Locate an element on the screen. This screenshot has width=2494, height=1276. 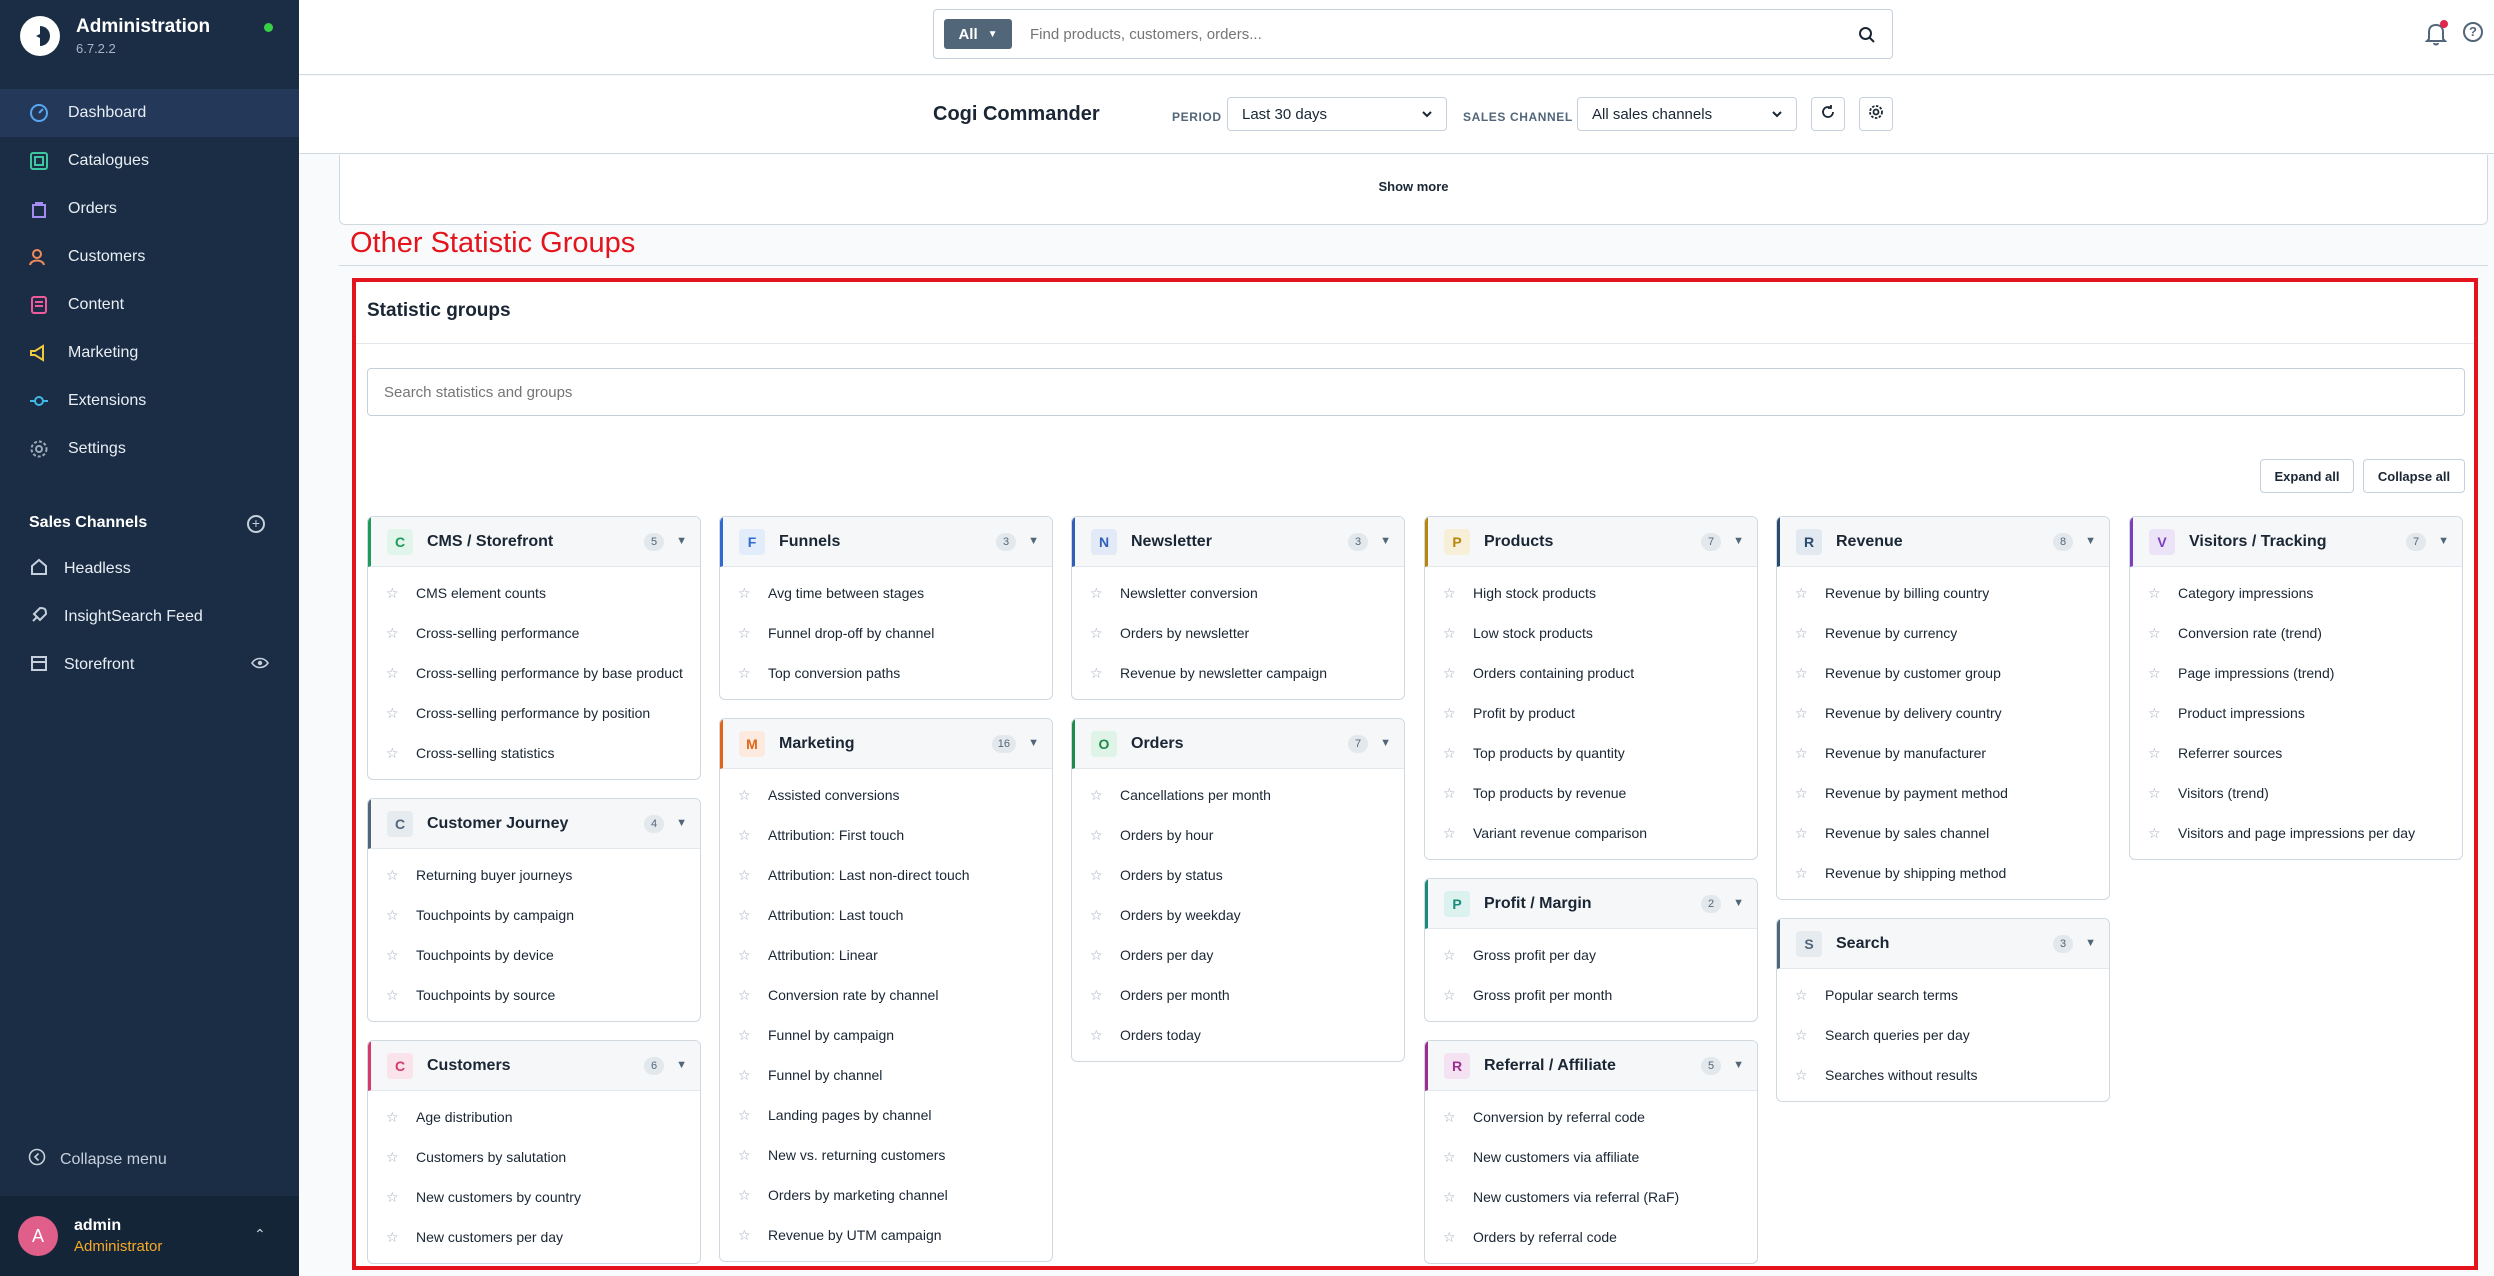
nav-item-content: Content is located at coordinates (149, 305).